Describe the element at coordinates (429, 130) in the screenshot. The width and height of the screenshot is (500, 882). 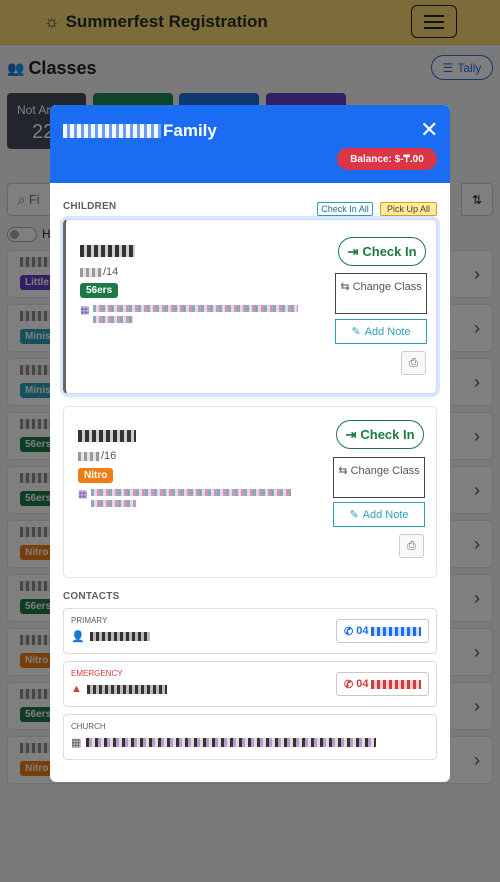
I see `close-icon: ✕` at that location.